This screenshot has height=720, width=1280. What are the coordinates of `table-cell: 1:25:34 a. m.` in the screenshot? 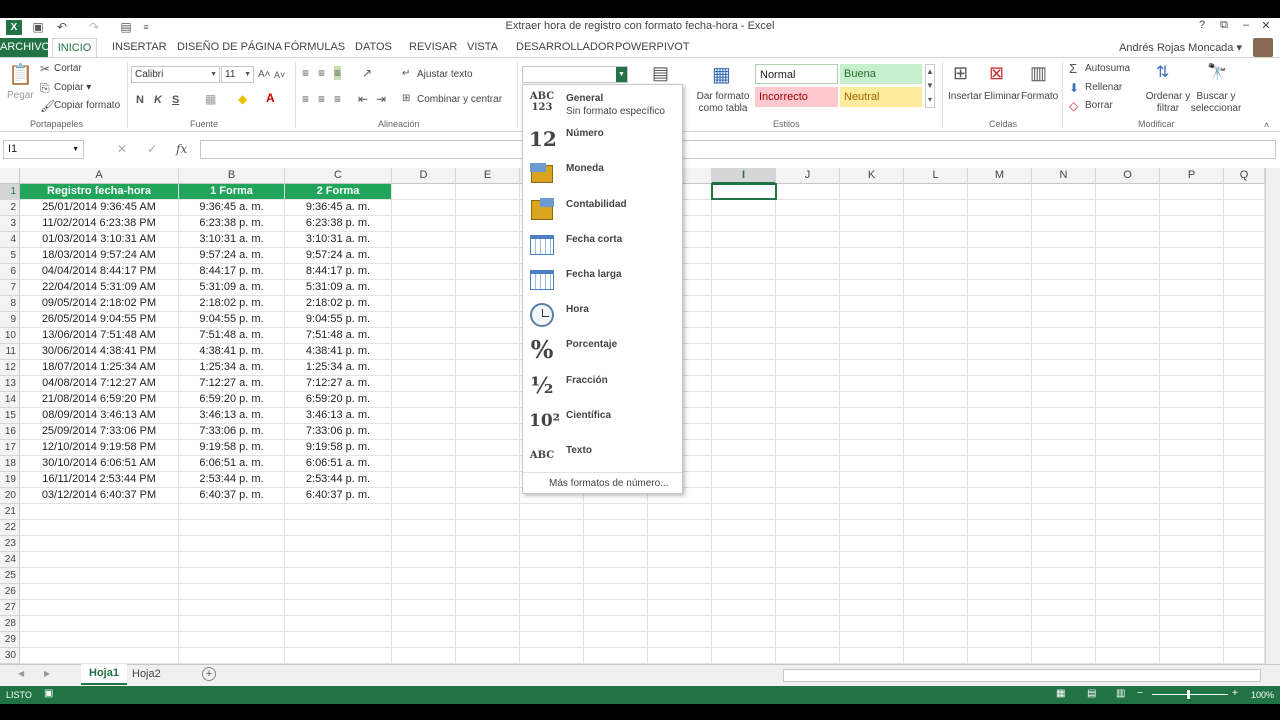 It's located at (338, 368).